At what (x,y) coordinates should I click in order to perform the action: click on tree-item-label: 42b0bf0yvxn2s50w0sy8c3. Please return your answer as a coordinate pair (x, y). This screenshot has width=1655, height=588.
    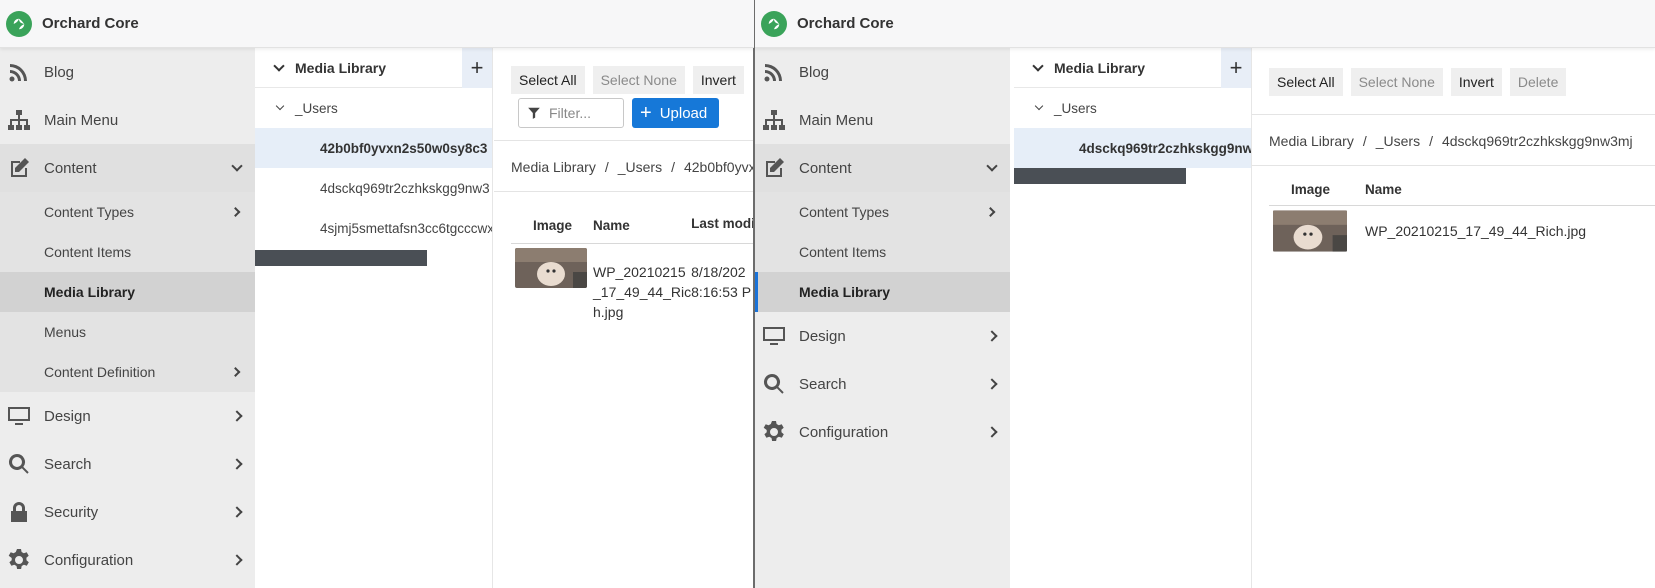
    Looking at the image, I should click on (404, 148).